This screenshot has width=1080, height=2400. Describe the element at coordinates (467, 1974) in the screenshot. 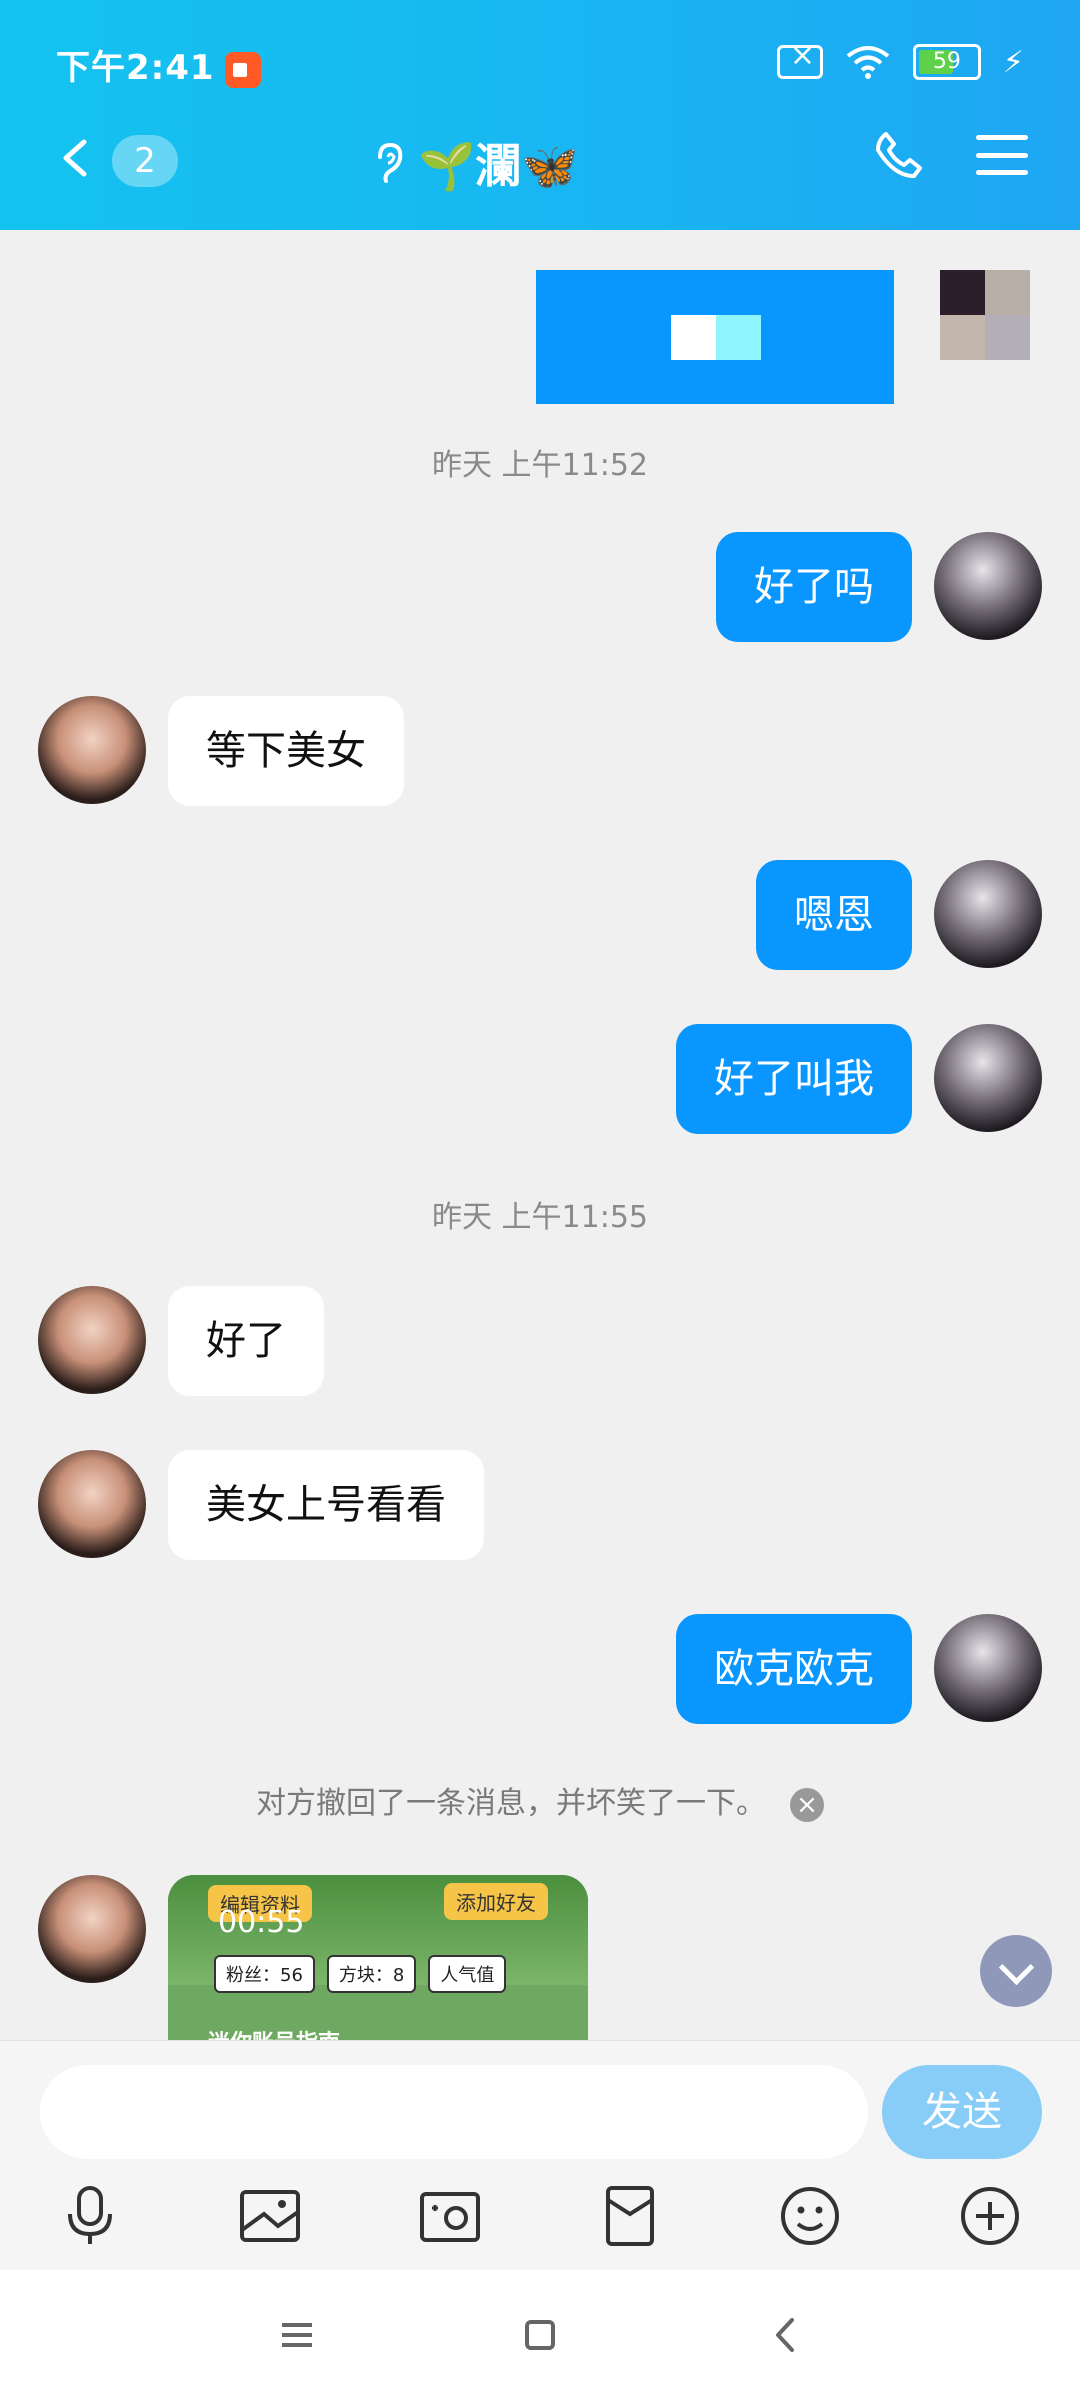

I see `popularity: 人气值` at that location.